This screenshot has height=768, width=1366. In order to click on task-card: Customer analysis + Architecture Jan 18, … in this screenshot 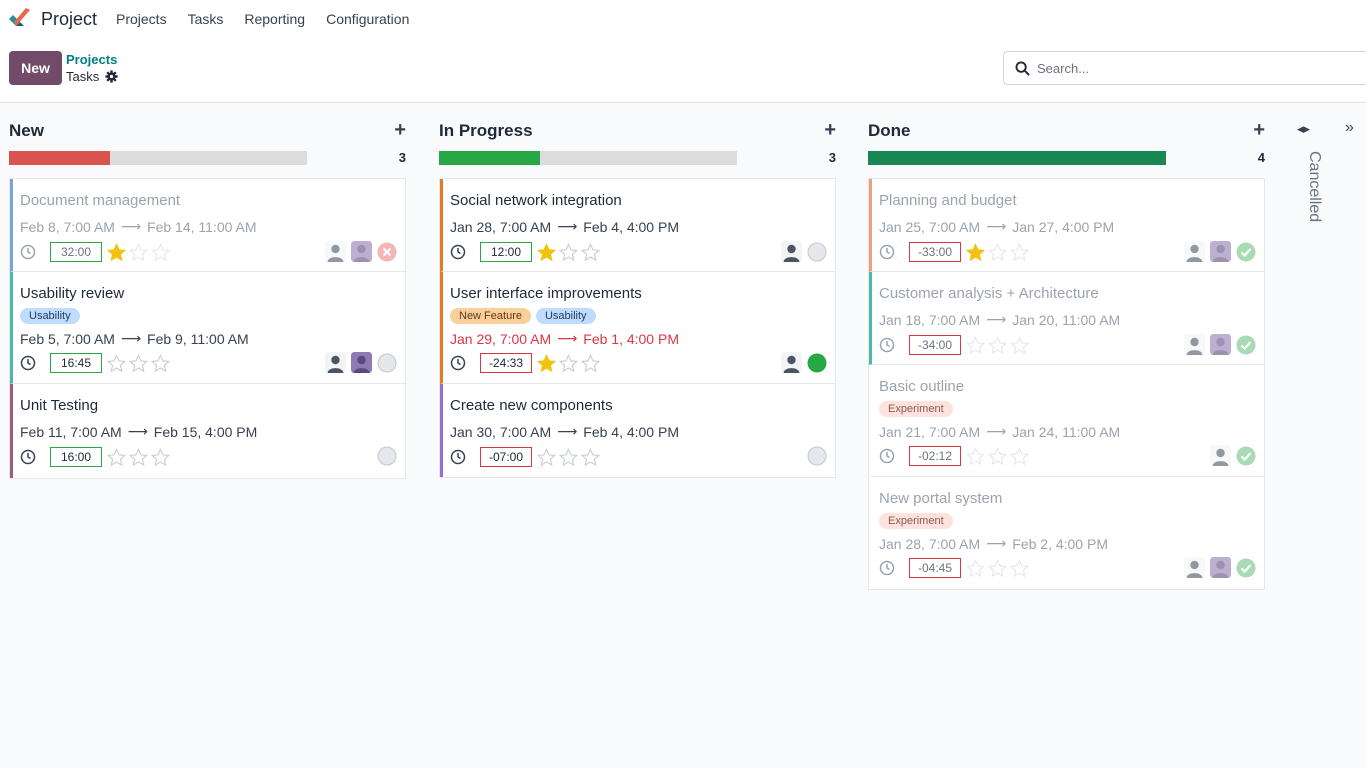, I will do `click(1066, 318)`.